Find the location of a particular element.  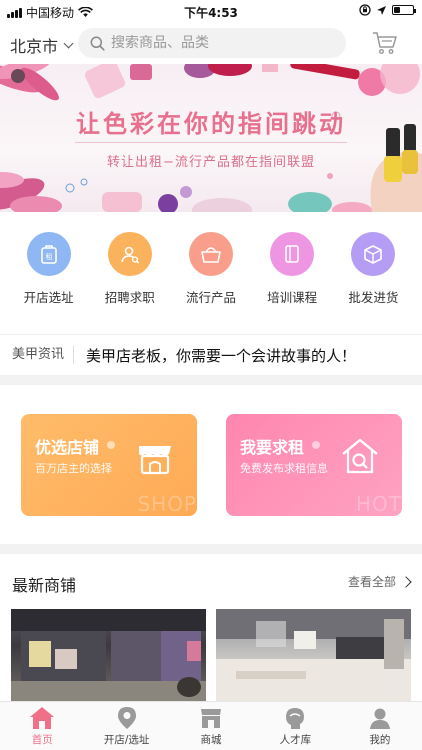

quick-nav-label: 开店选址 is located at coordinates (48, 297).